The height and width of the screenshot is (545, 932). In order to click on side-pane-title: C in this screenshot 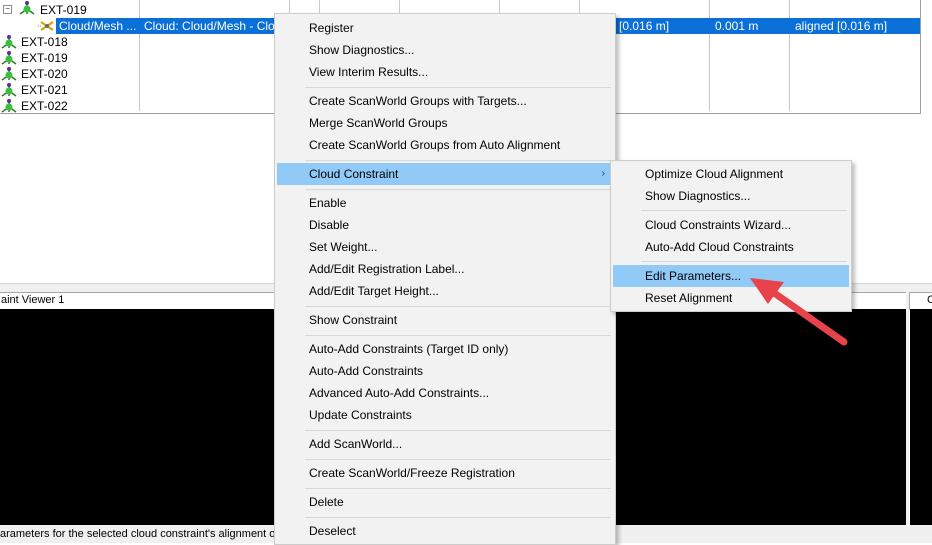, I will do `click(929, 300)`.